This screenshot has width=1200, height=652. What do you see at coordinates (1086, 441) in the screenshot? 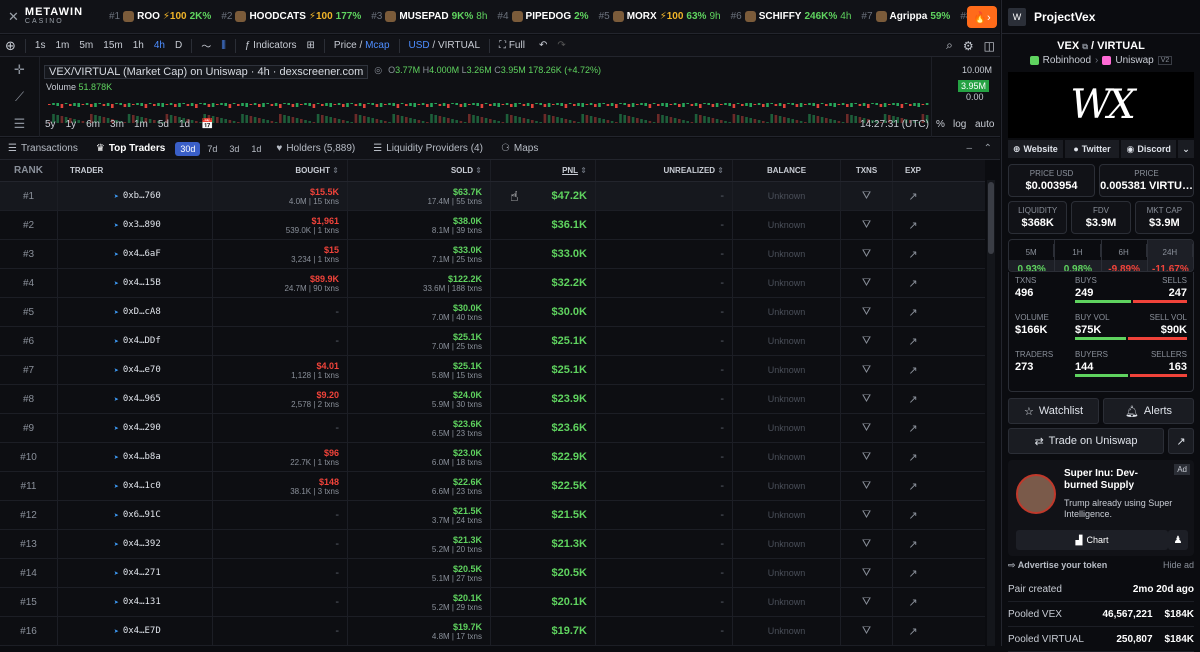
I see `trade-on-uniswap-button: ⇄ Trade on Uniswap` at bounding box center [1086, 441].